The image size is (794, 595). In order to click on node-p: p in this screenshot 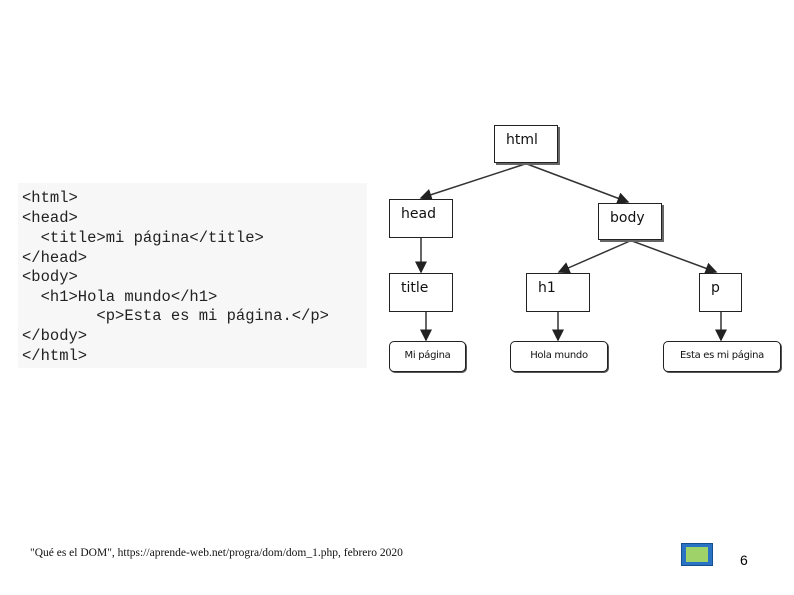, I will do `click(720, 292)`.